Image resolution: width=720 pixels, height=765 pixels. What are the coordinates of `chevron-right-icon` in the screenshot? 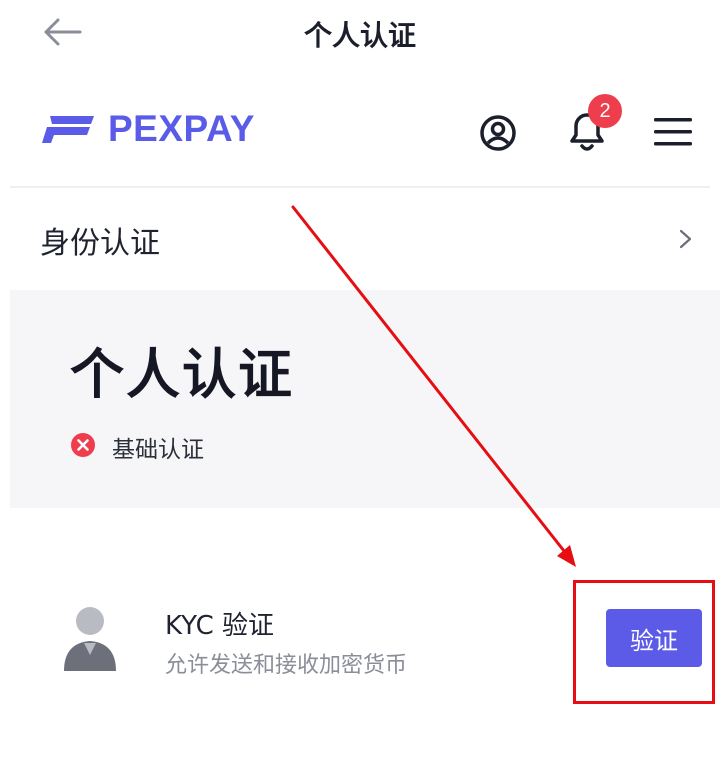 It's located at (685, 239).